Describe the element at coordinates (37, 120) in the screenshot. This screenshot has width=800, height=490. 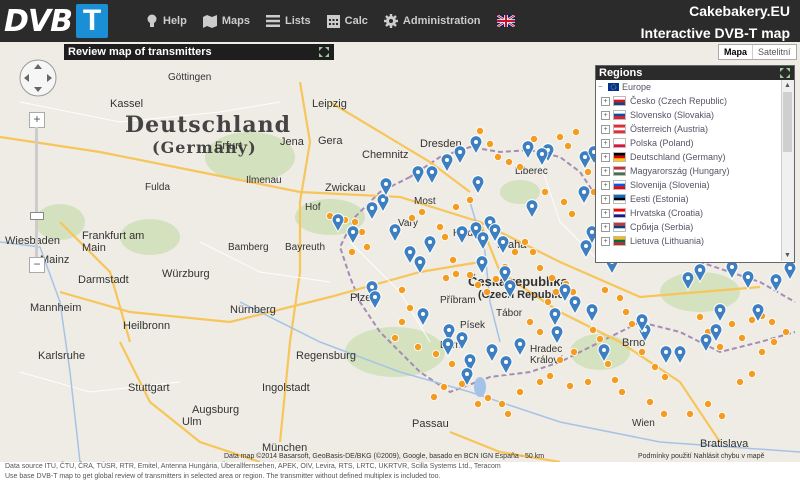
I see `zoom-in-button: +` at that location.